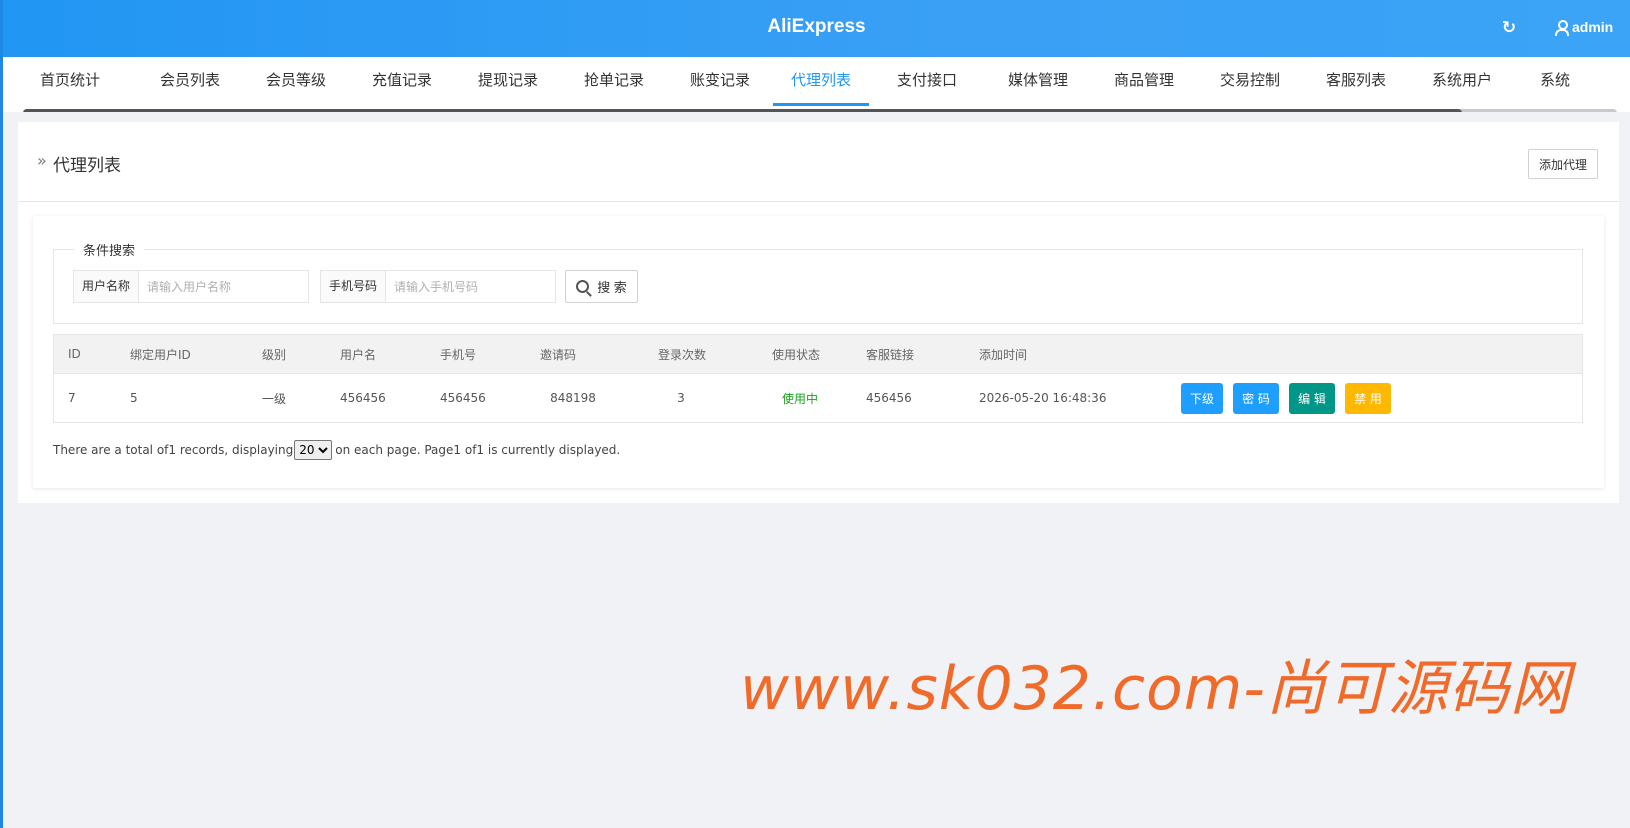 Image resolution: width=1630 pixels, height=828 pixels. I want to click on column-header: 手机号, so click(458, 354).